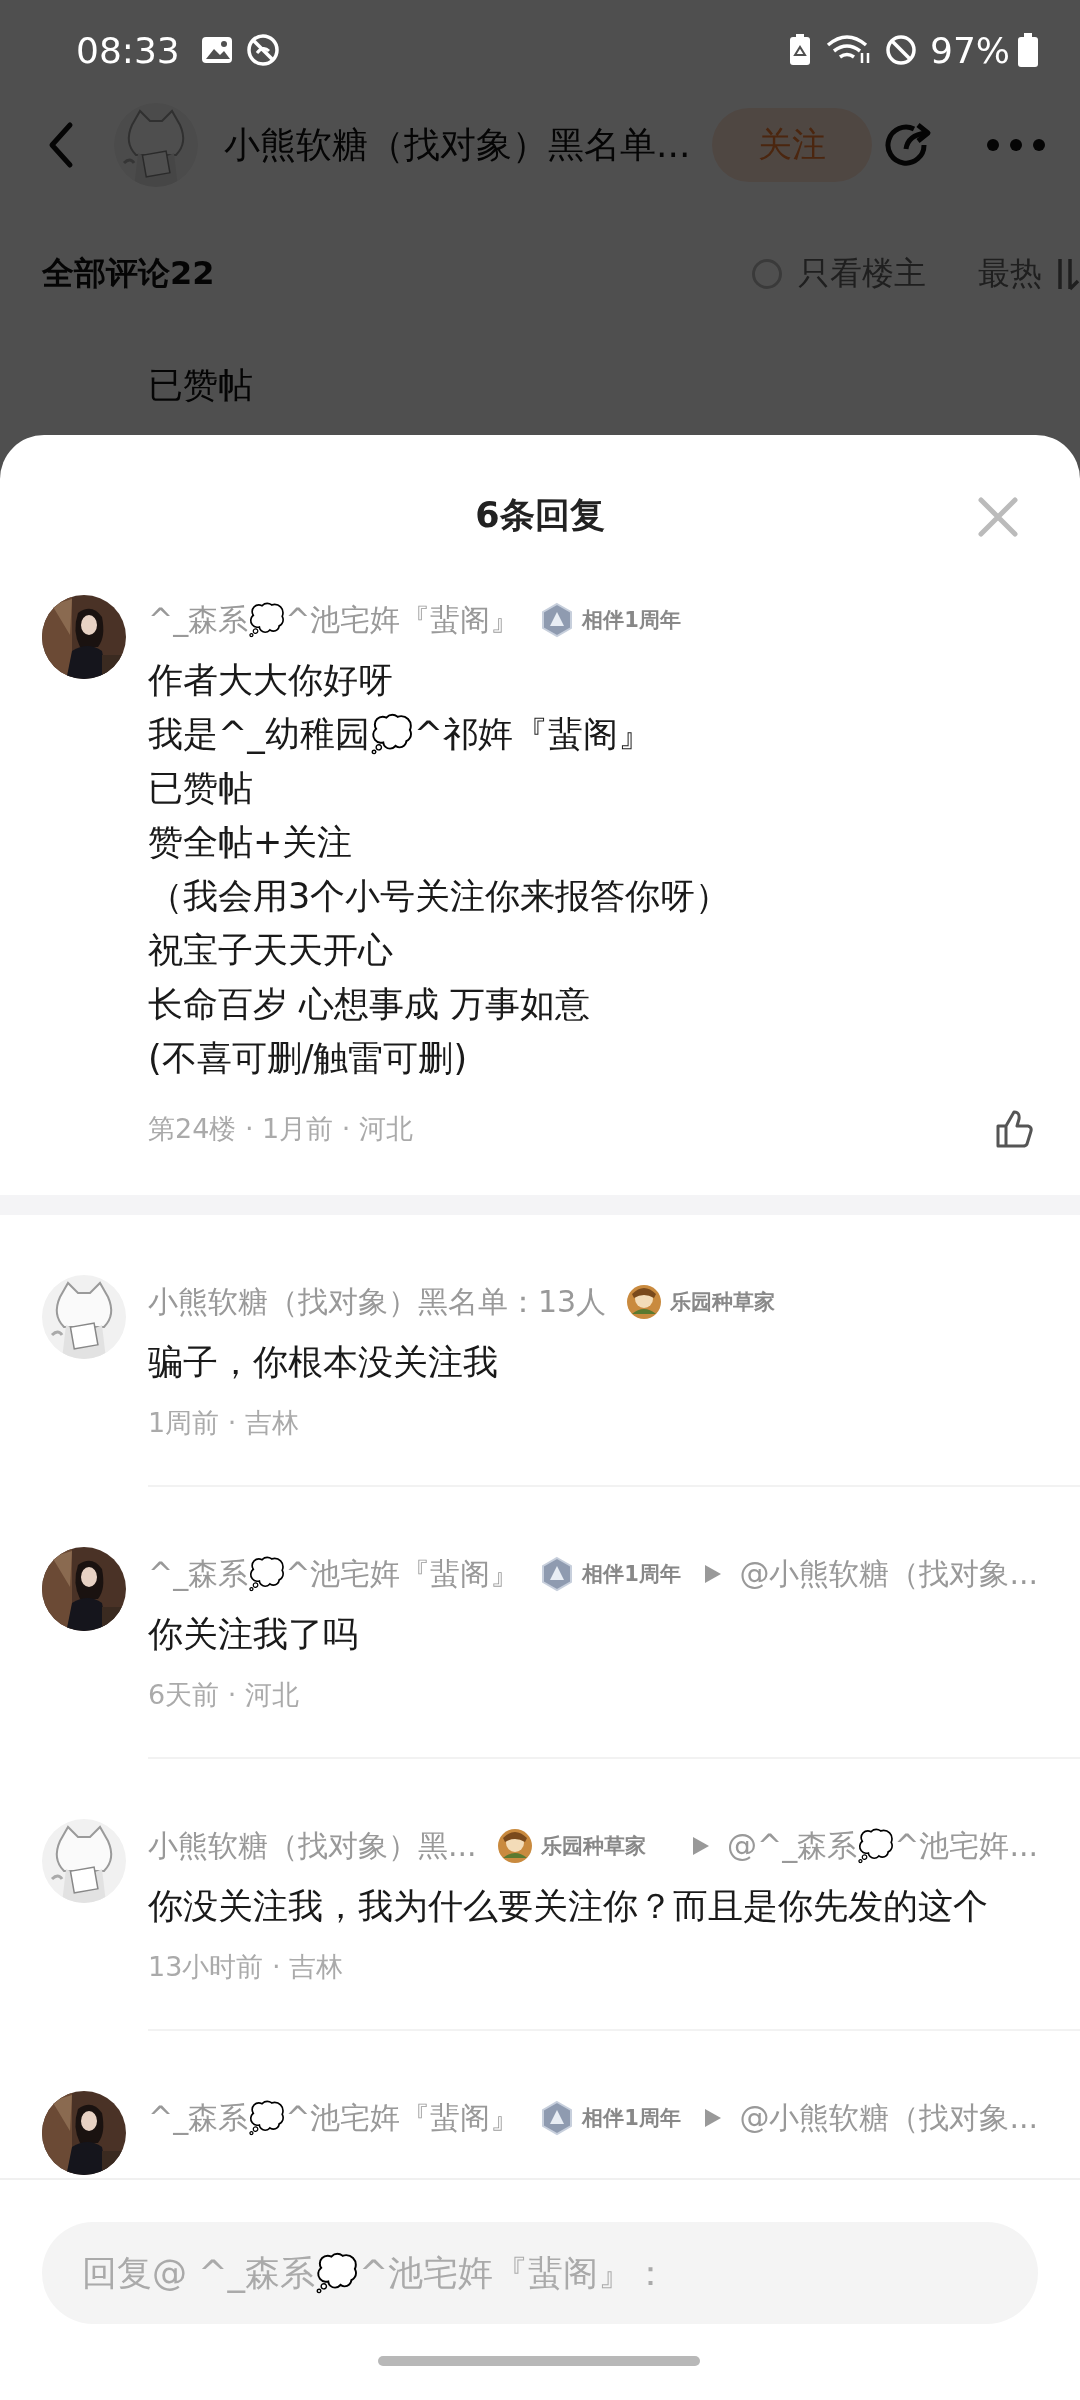 Image resolution: width=1080 pixels, height=2400 pixels. What do you see at coordinates (1016, 145) in the screenshot?
I see `more-icon` at bounding box center [1016, 145].